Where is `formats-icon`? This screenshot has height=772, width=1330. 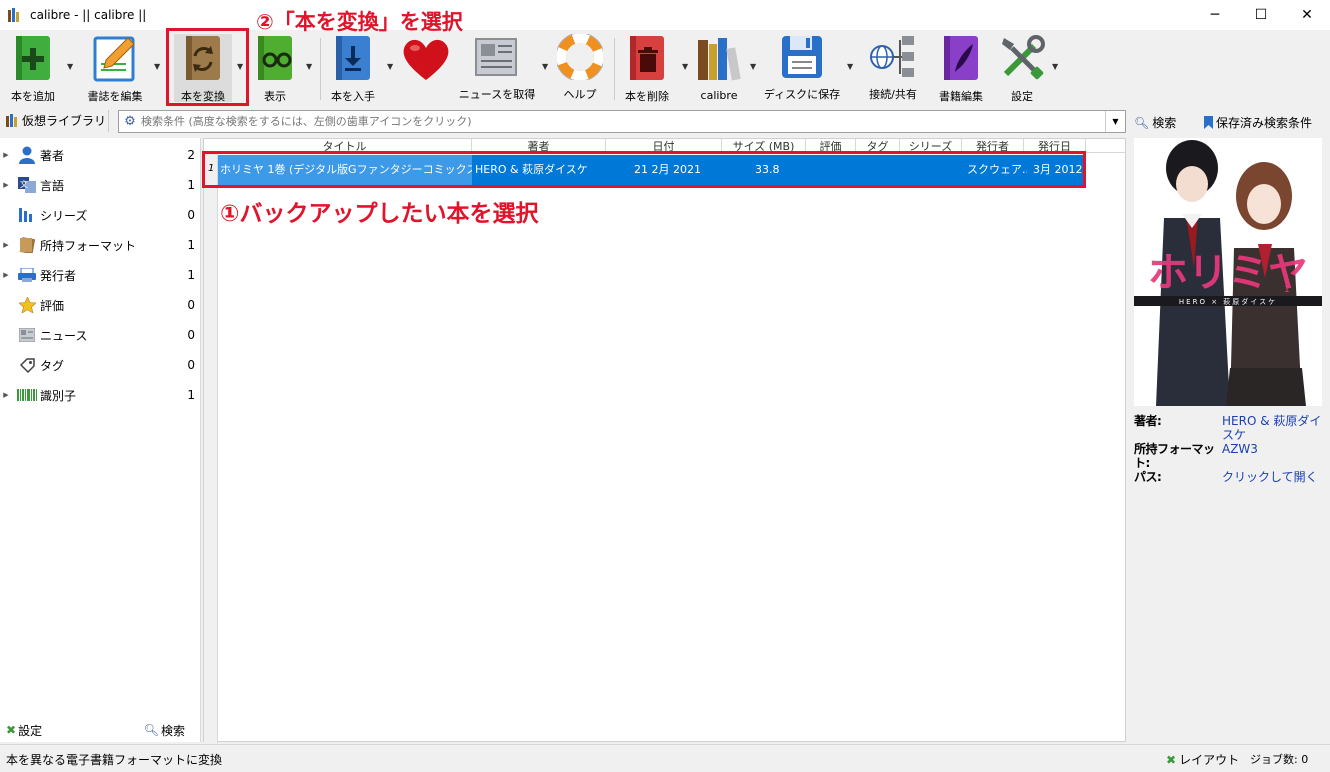
formats-icon is located at coordinates (27, 245).